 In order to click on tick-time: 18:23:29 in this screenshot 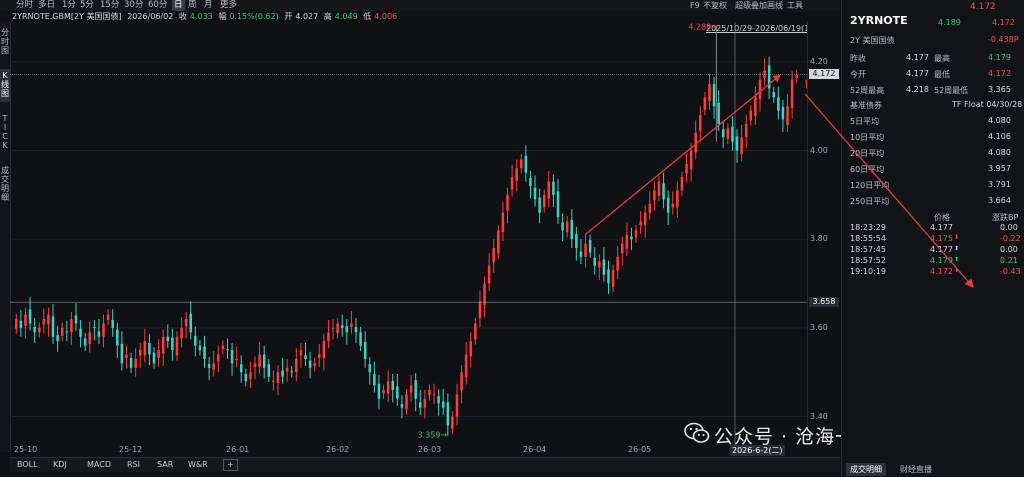, I will do `click(868, 227)`.